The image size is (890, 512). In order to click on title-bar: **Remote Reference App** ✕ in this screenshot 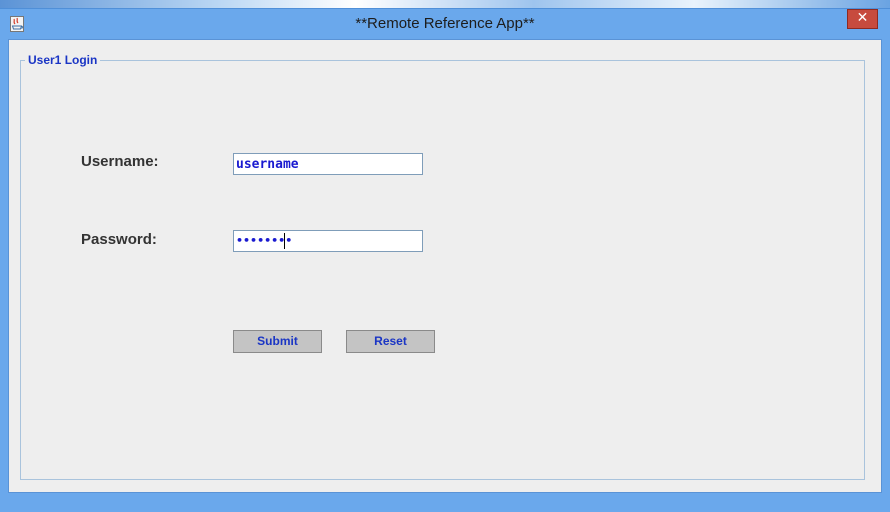, I will do `click(445, 24)`.